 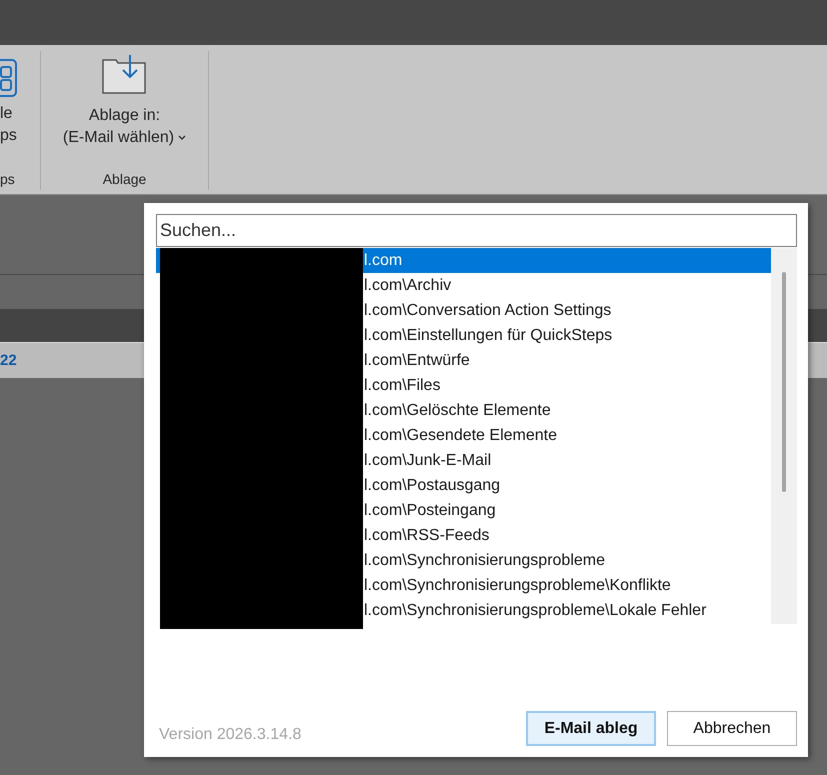 What do you see at coordinates (463, 485) in the screenshot?
I see `folder-item: l.com\Postausgang` at bounding box center [463, 485].